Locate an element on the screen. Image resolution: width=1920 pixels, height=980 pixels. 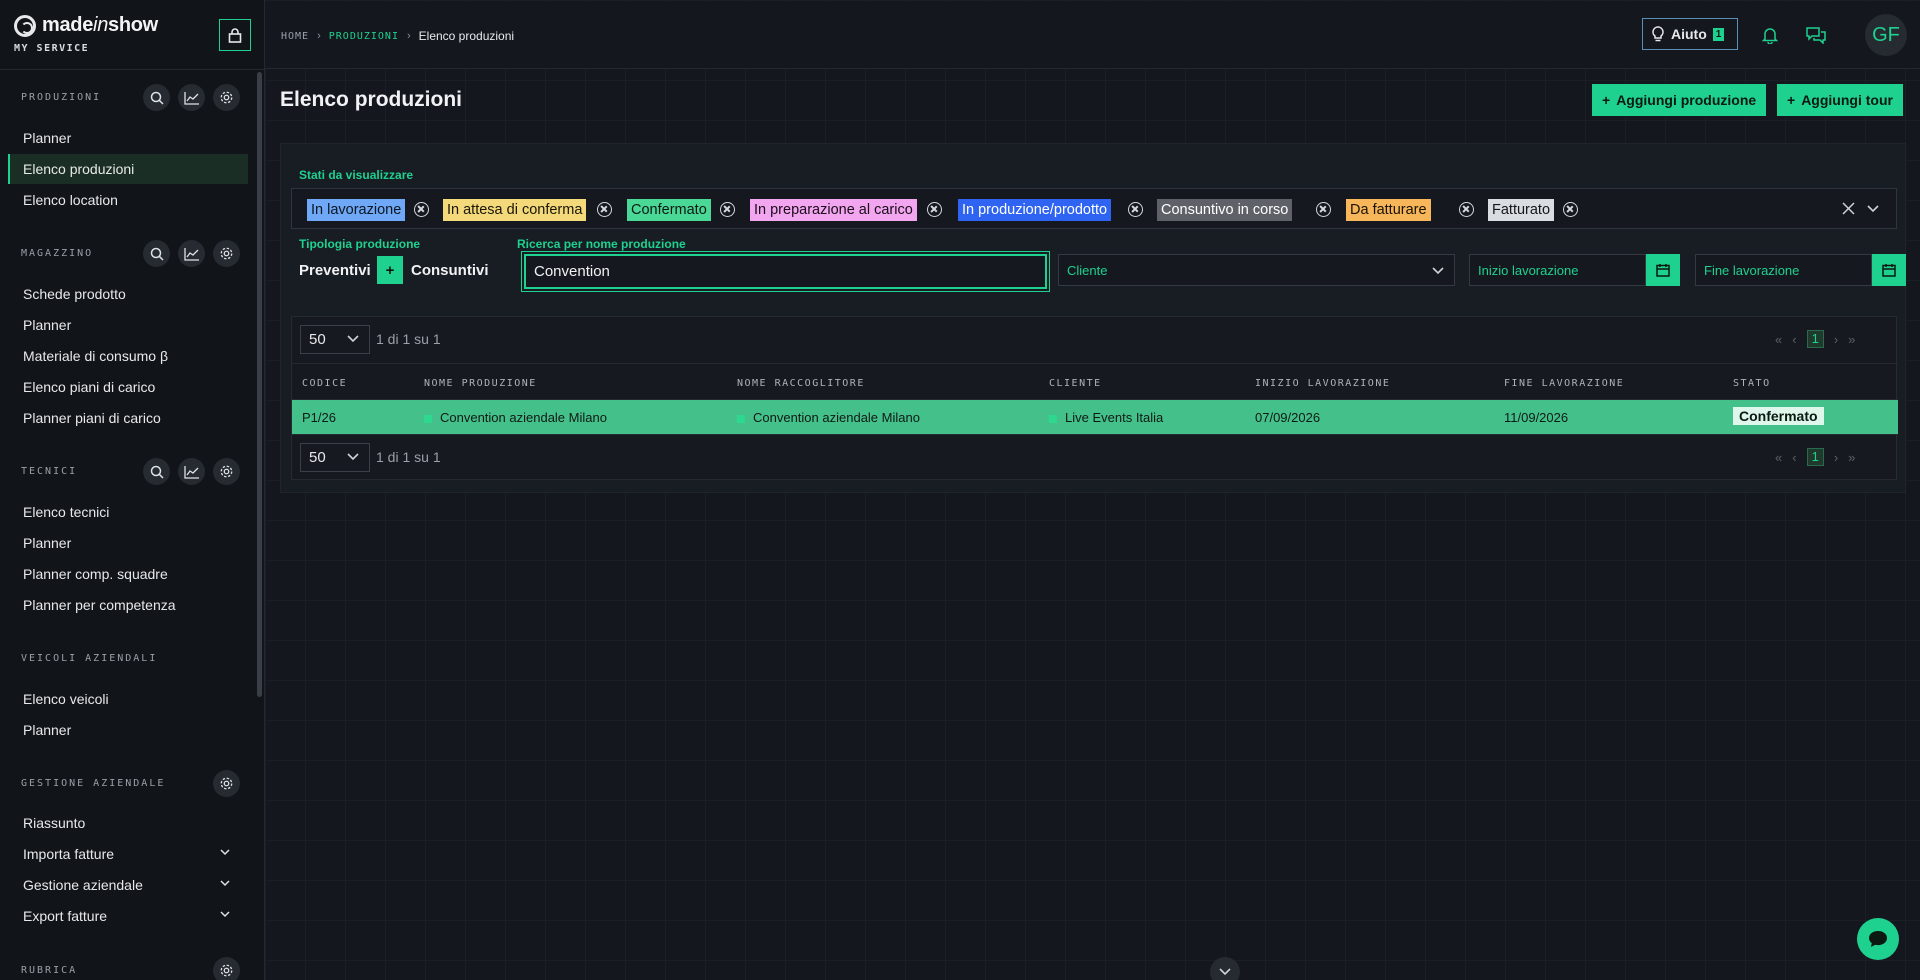
sidebar-item-elenco-piani-carico: Elenco piani di carico is located at coordinates (128, 387).